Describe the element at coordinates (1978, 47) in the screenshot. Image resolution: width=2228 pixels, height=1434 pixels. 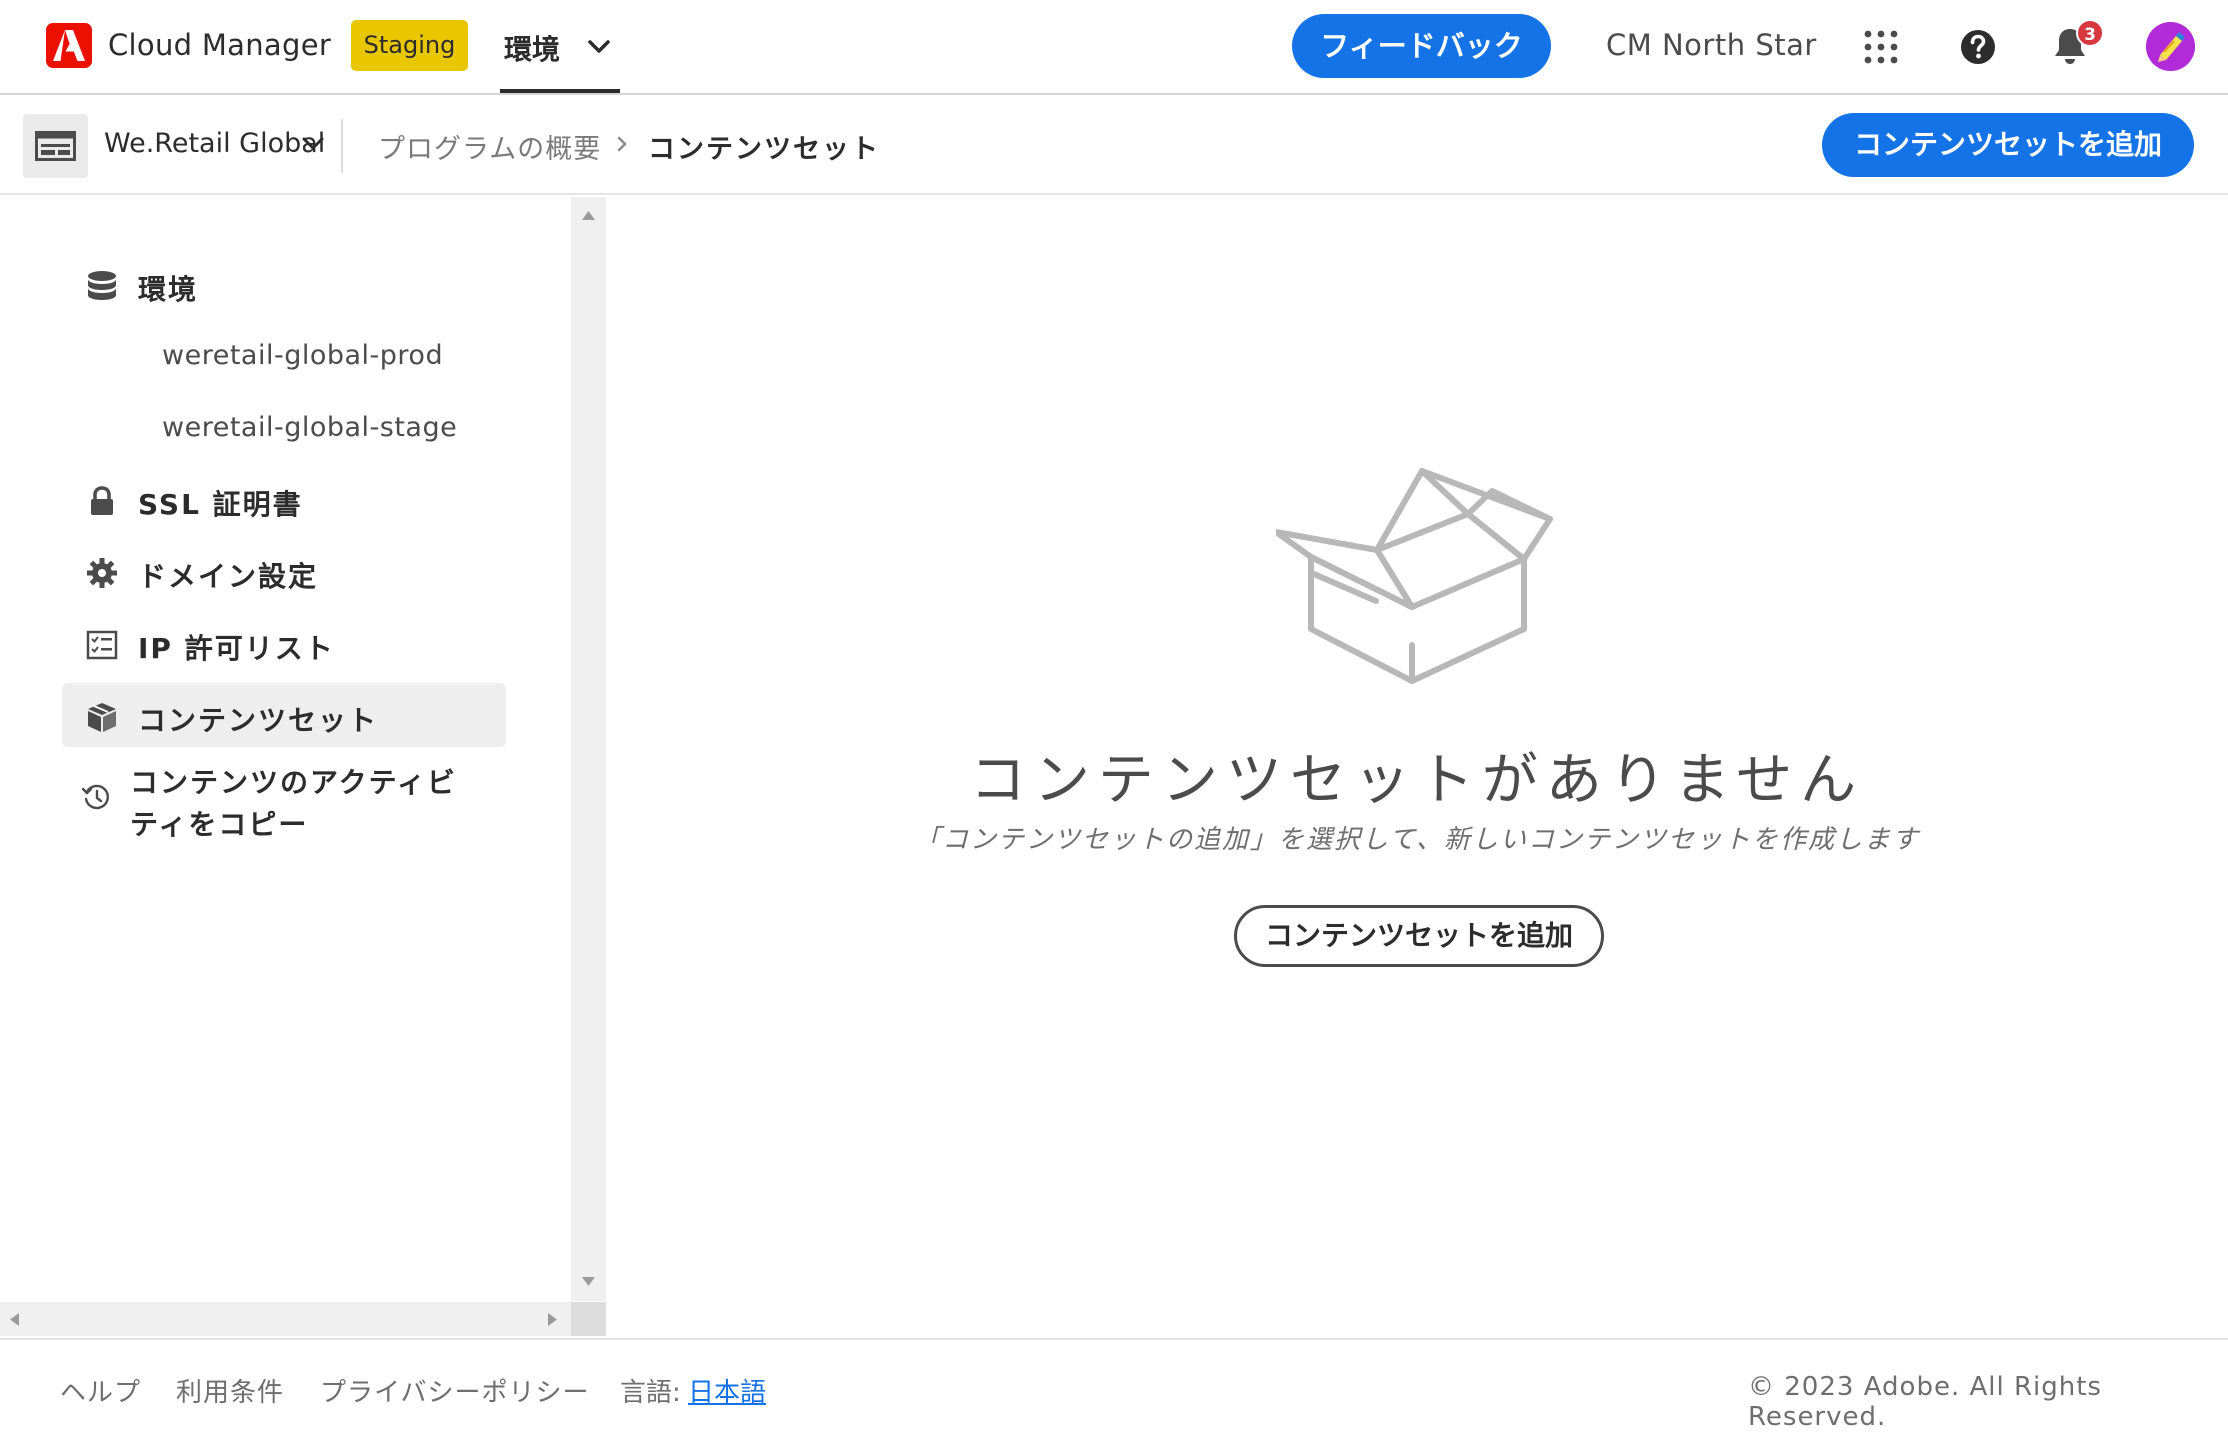
I see `help-icon` at that location.